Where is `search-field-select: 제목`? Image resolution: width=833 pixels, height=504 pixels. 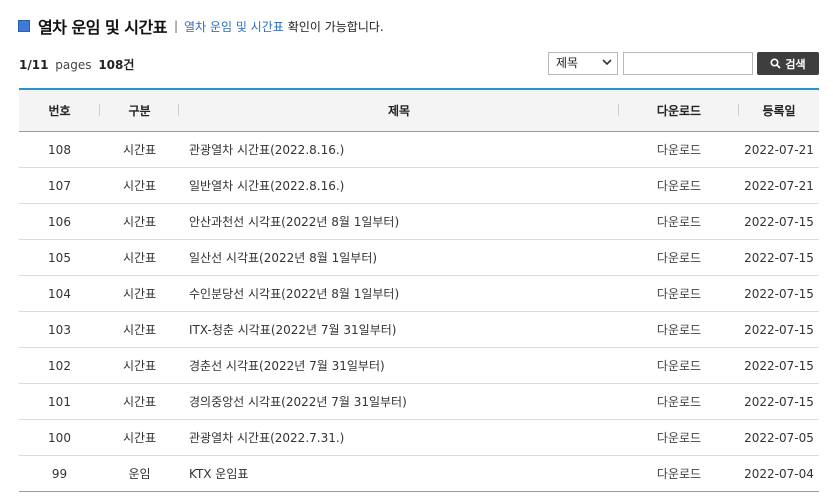
search-field-select: 제목 is located at coordinates (583, 63).